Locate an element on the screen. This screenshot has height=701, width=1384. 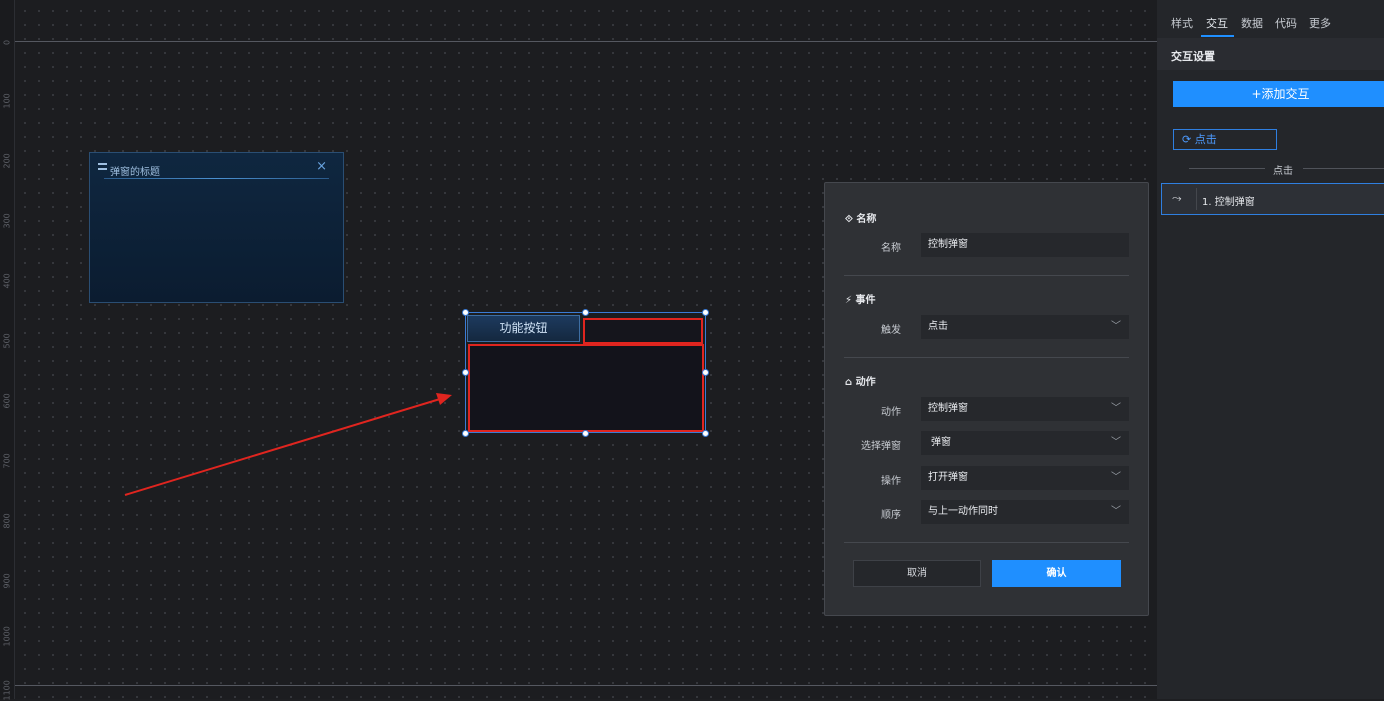
order-value: 与上一动作同时 is located at coordinates (963, 511).